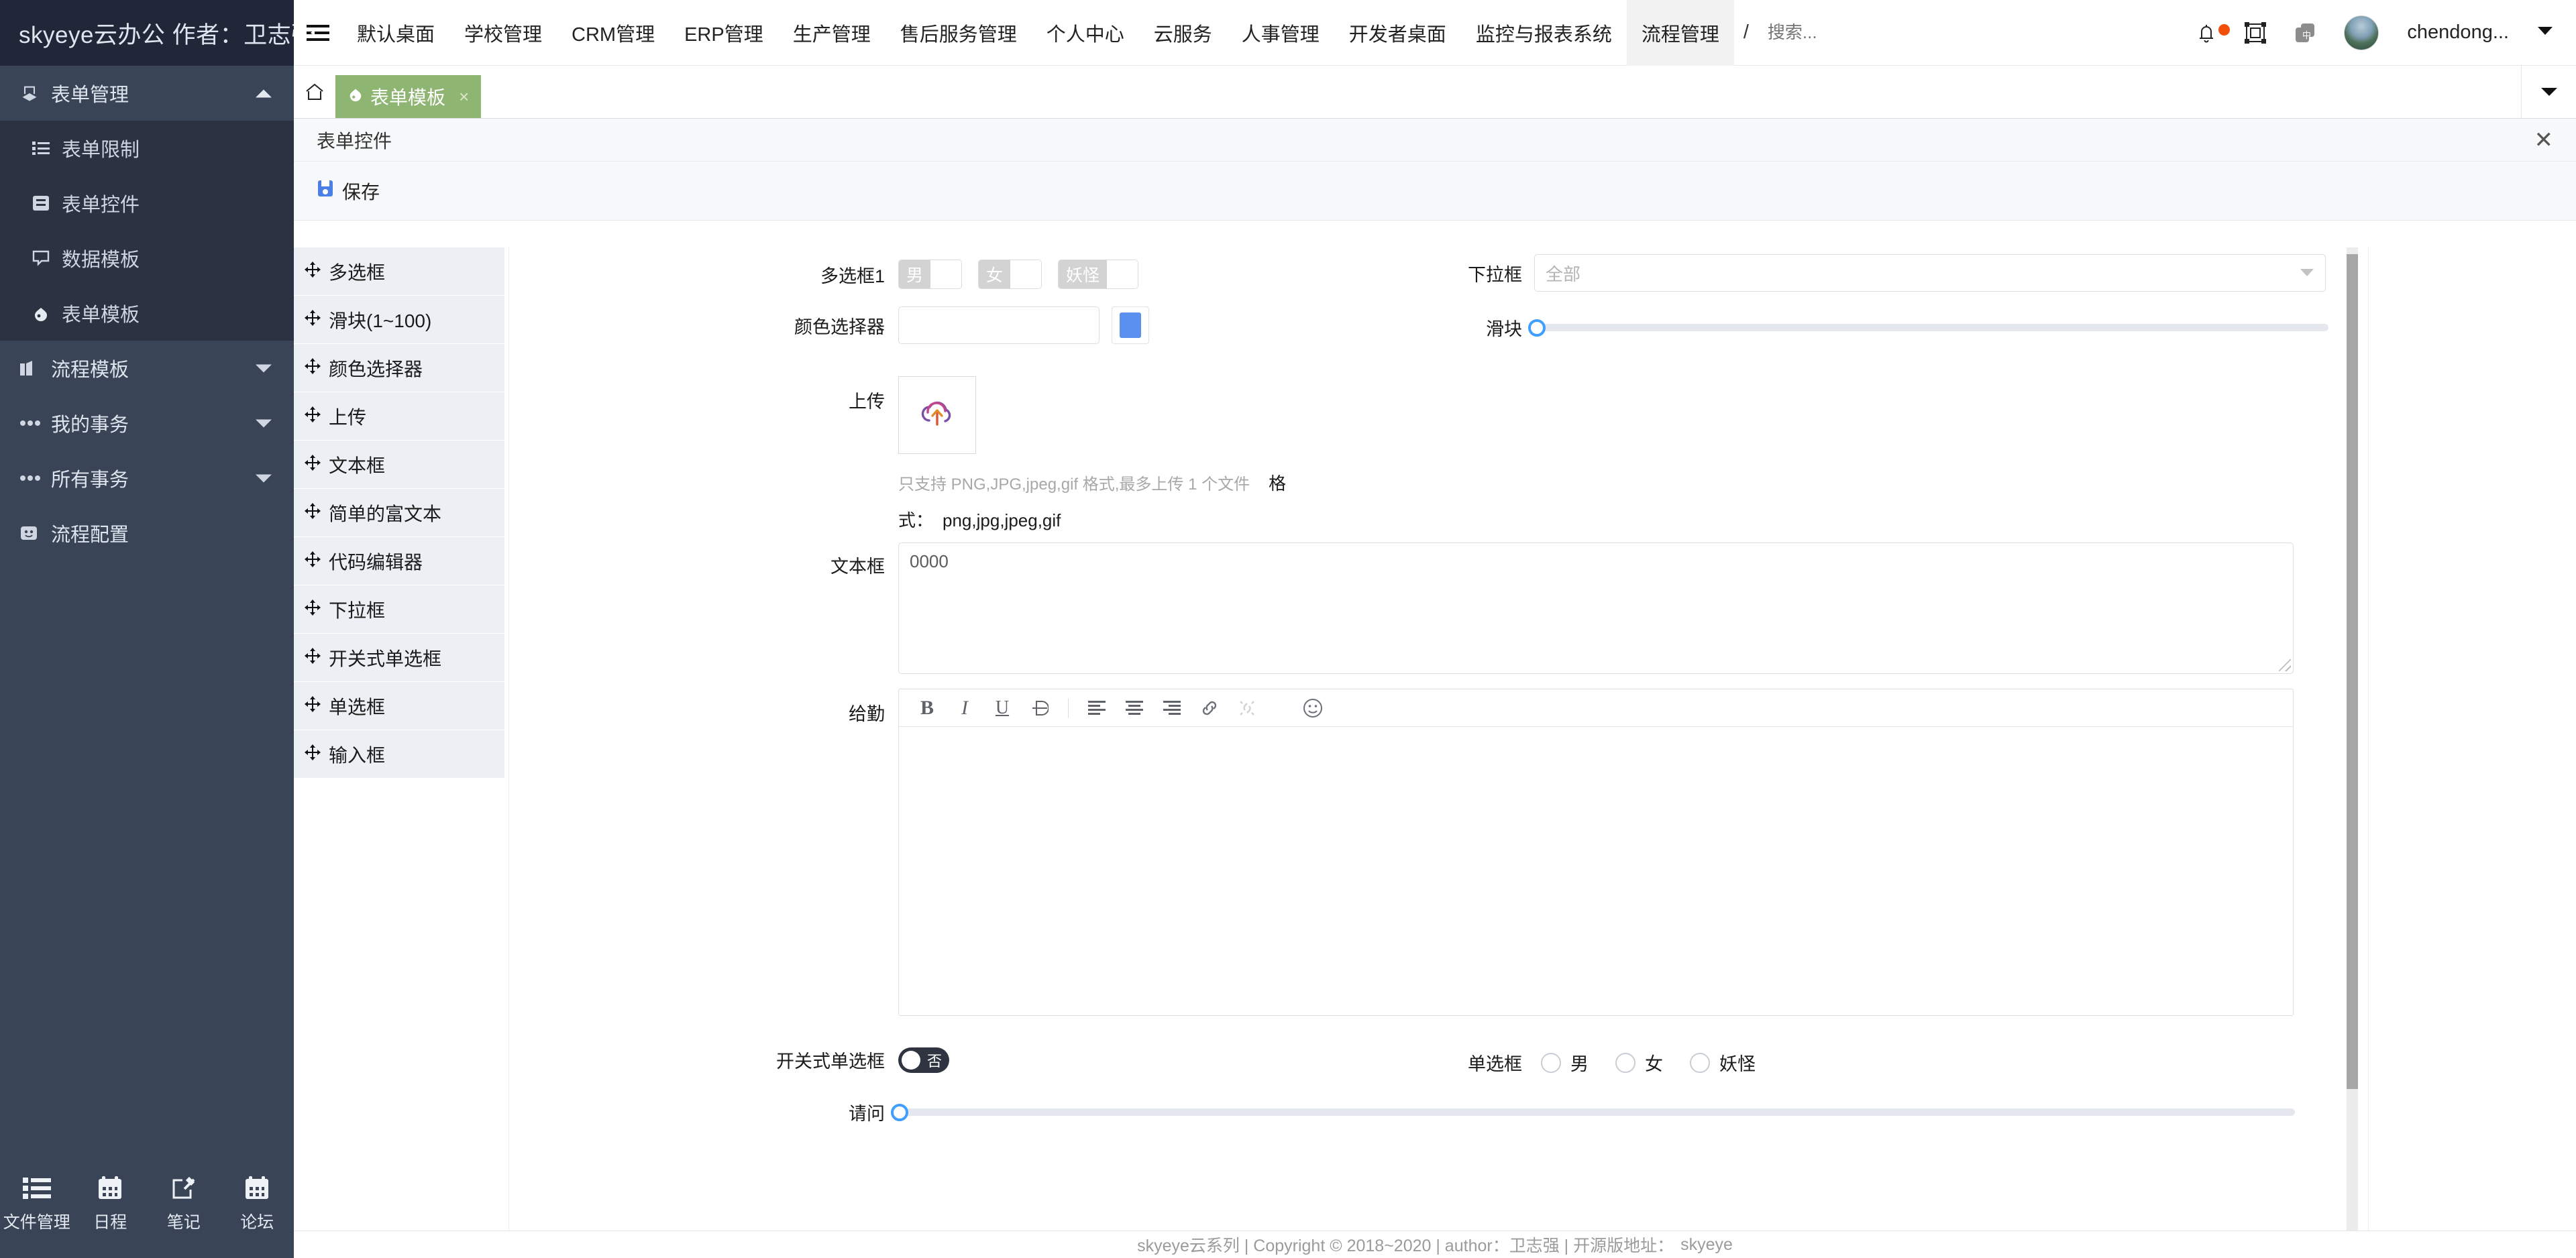  Describe the element at coordinates (1278, 483) in the screenshot. I see `upload-hint-extra: 格` at that location.